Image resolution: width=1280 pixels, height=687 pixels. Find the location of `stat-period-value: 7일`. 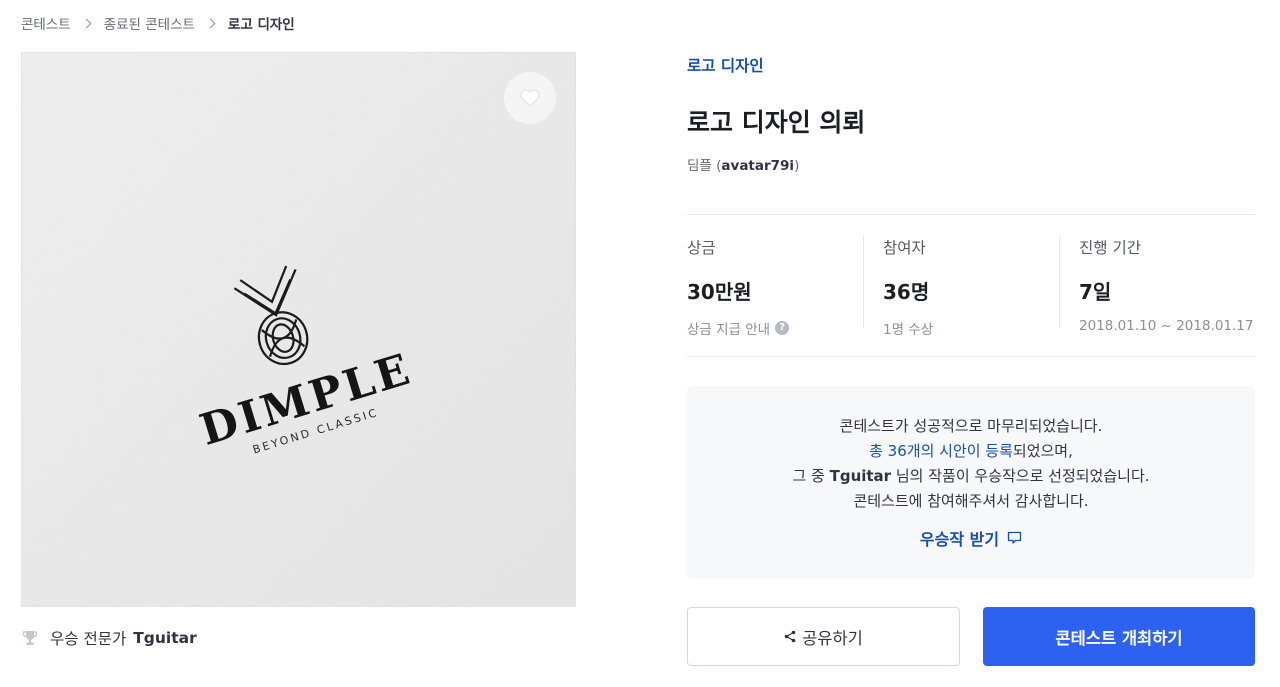

stat-period-value: 7일 is located at coordinates (1095, 292).